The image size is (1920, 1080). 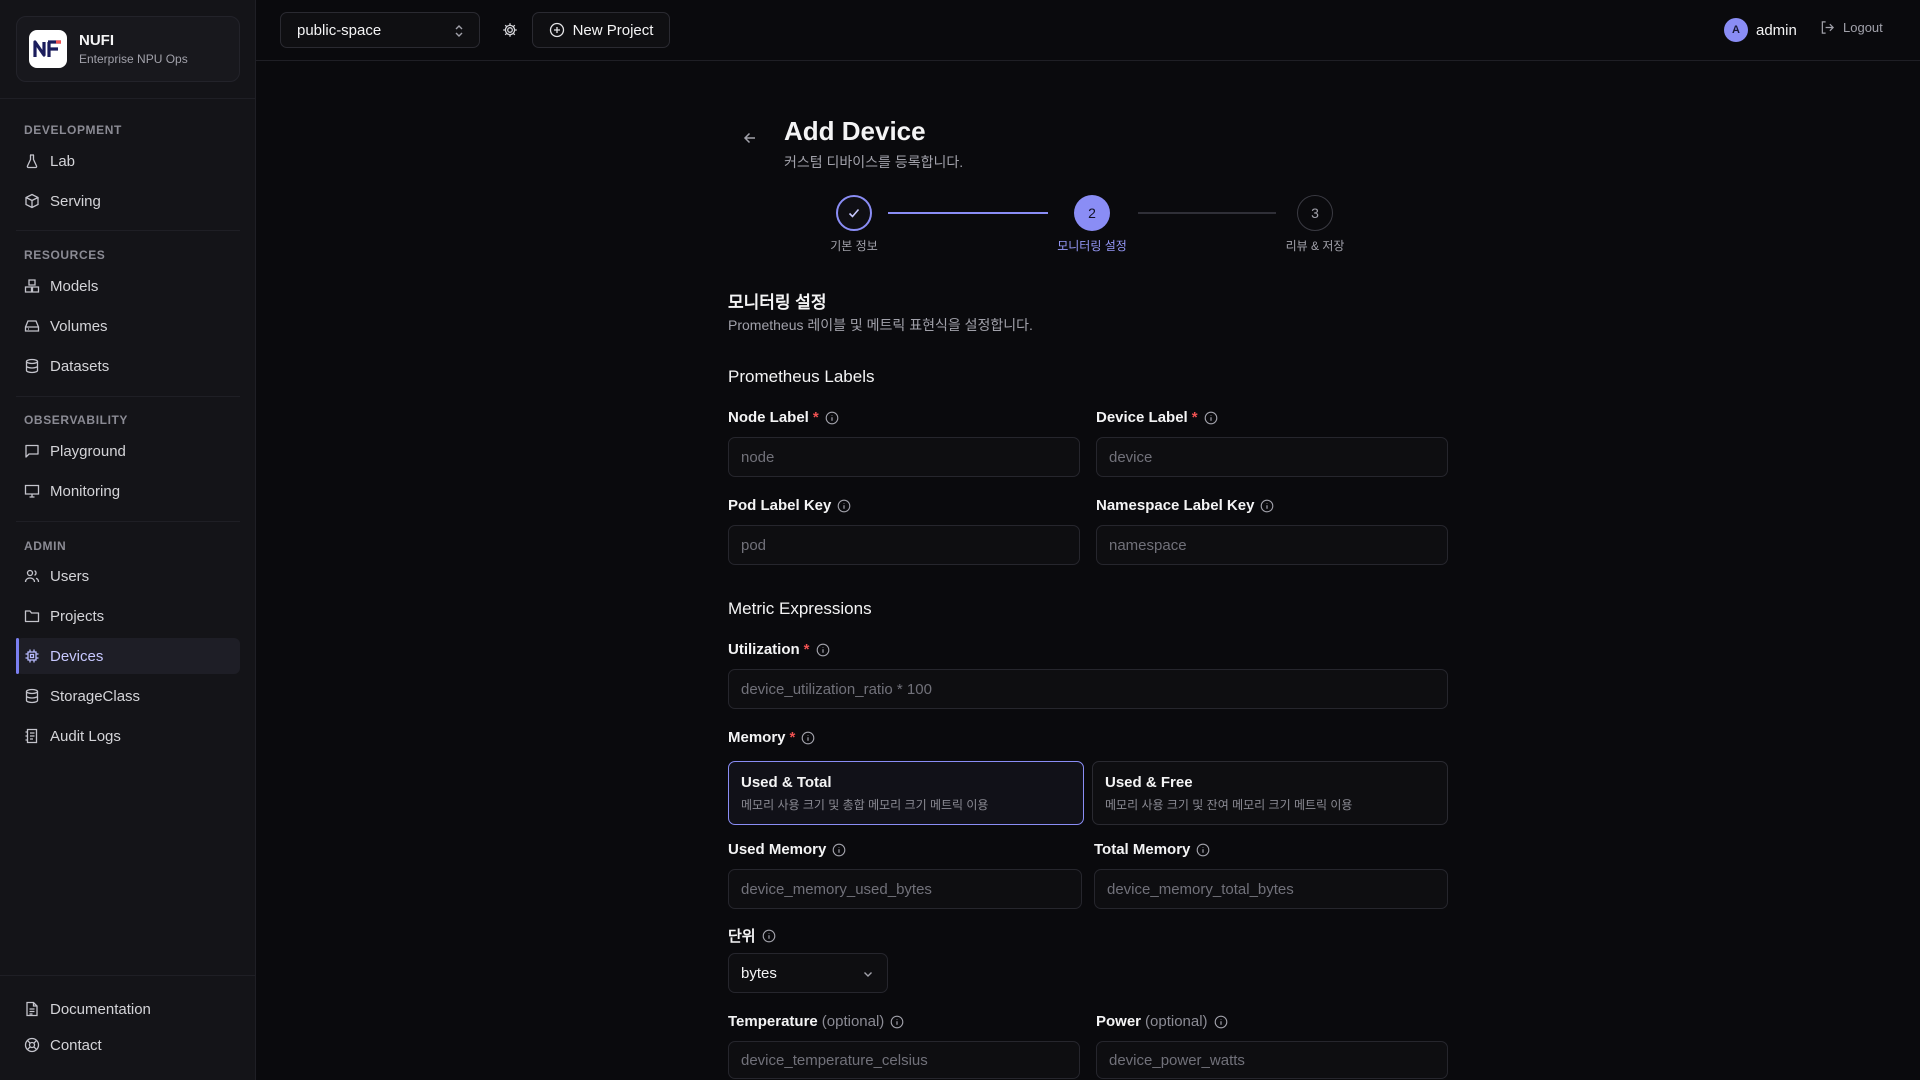 What do you see at coordinates (868, 974) in the screenshot?
I see `chevron-down-icon` at bounding box center [868, 974].